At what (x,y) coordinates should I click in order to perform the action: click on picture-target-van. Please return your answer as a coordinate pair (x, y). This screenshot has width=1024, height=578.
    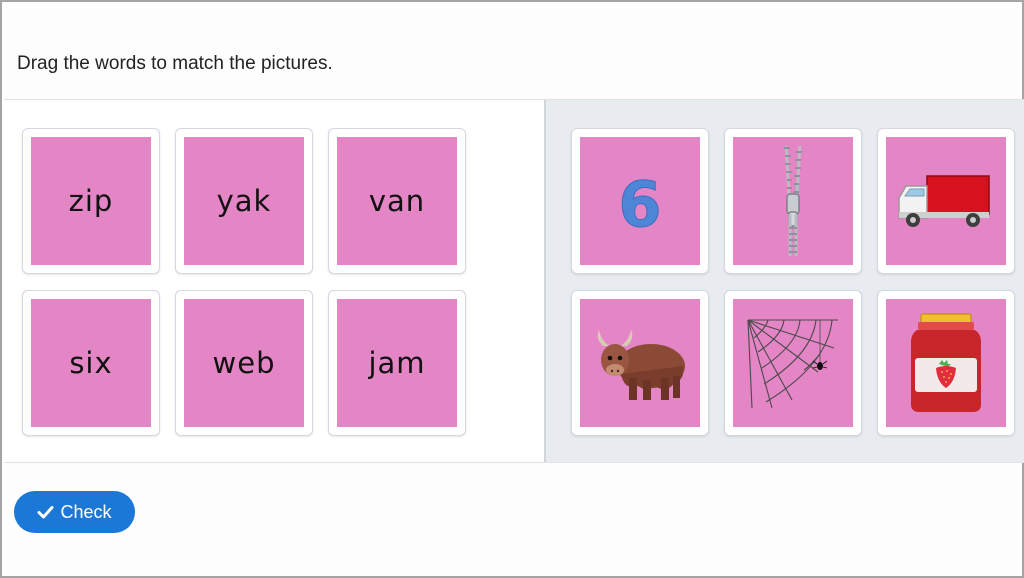
    Looking at the image, I should click on (946, 201).